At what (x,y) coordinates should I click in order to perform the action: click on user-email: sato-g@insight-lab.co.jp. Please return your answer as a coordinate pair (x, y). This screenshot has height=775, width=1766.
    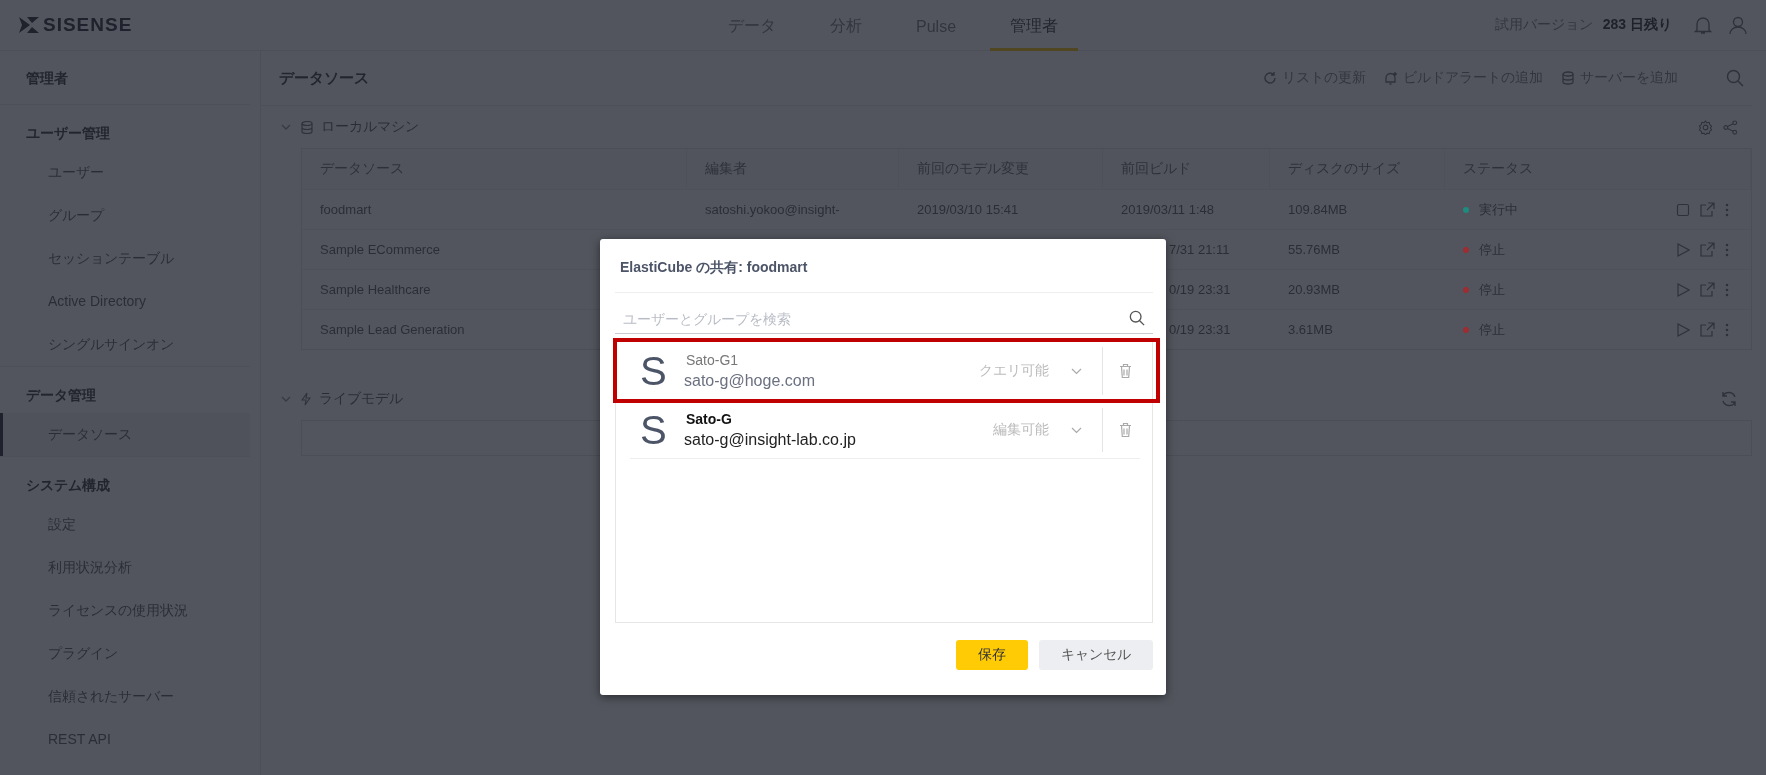
    Looking at the image, I should click on (770, 440).